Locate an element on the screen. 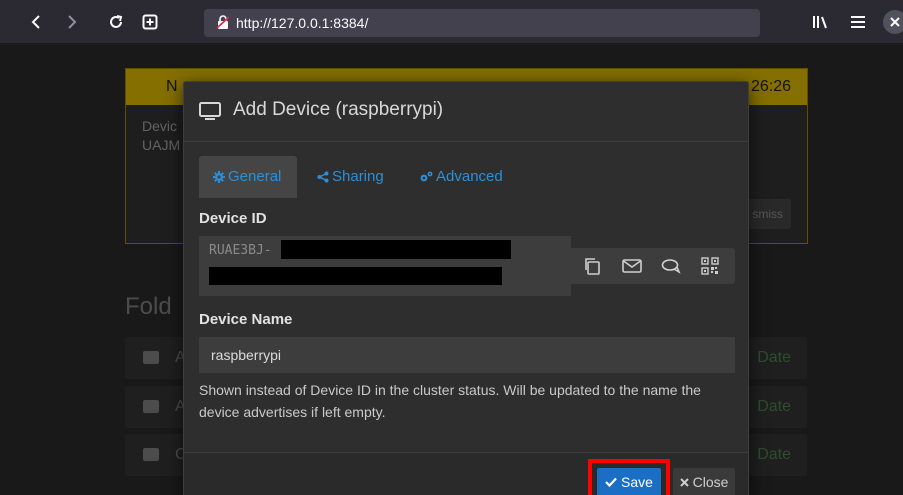  url-text: http://127.0.0.1:8384/ is located at coordinates (302, 23).